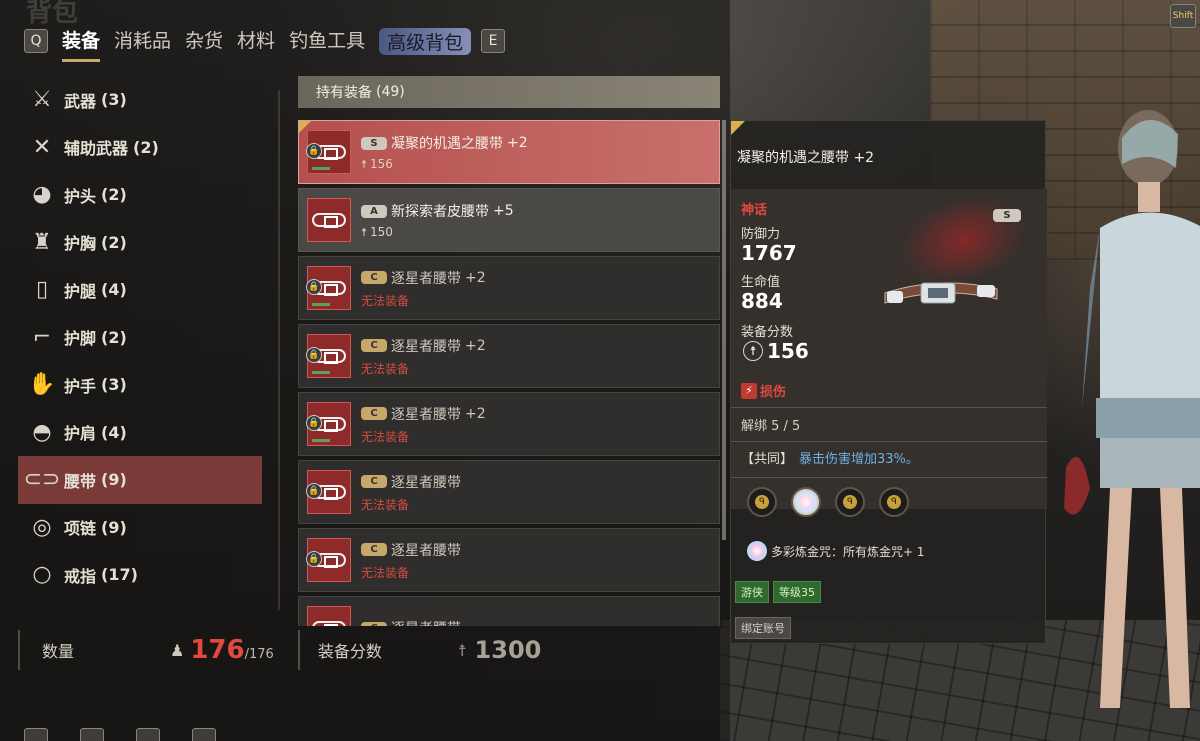 The height and width of the screenshot is (741, 1200). Describe the element at coordinates (773, 392) in the screenshot. I see `damage-label: 损伤` at that location.